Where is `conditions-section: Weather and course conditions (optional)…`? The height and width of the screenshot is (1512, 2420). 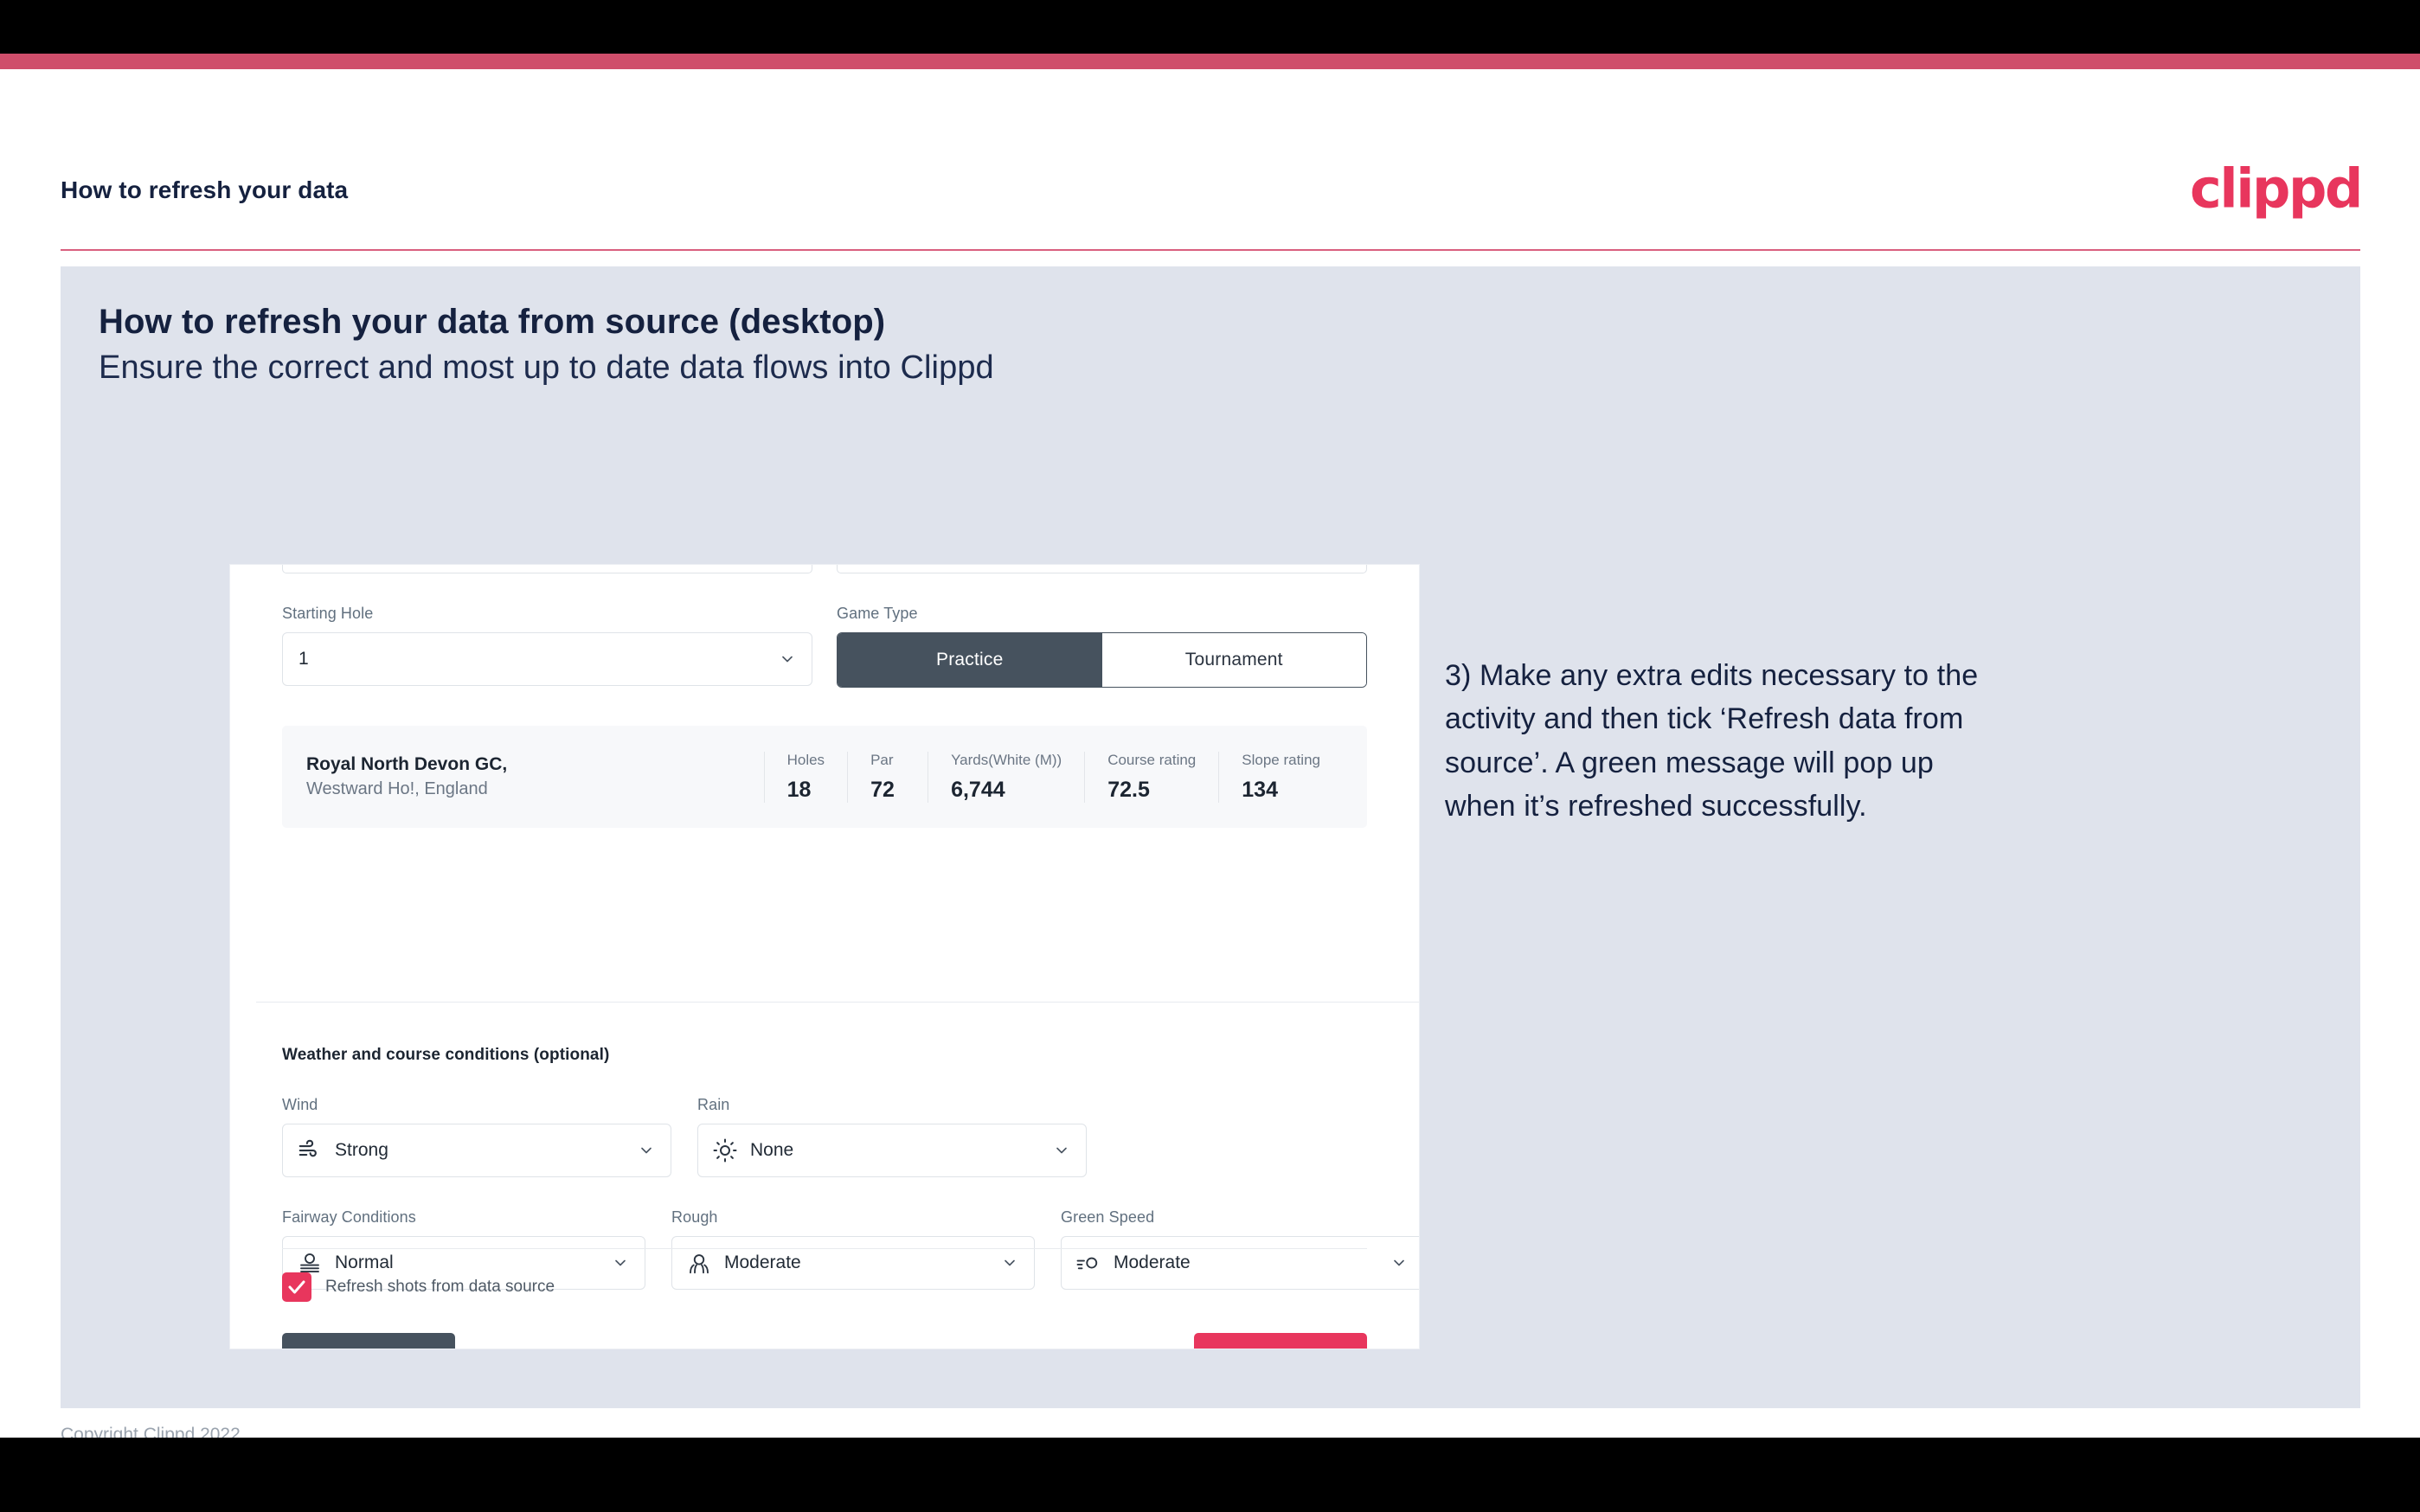 conditions-section: Weather and course conditions (optional)… is located at coordinates (850, 1168).